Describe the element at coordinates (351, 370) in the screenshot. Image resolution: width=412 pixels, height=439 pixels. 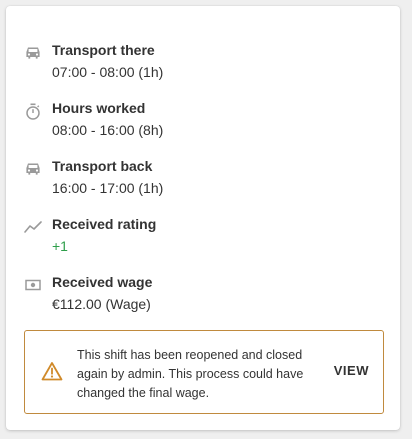
I see `view-button: VIEW` at that location.